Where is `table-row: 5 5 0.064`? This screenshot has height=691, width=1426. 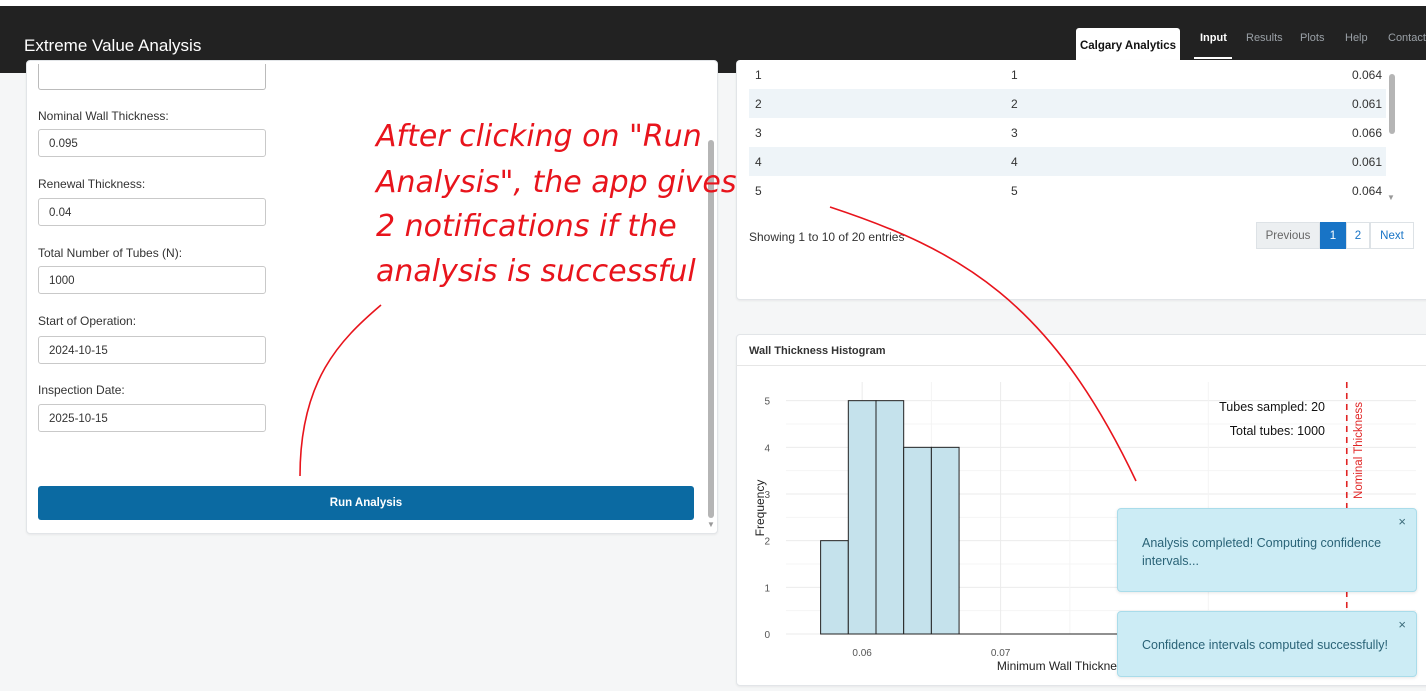 table-row: 5 5 0.064 is located at coordinates (1067, 190).